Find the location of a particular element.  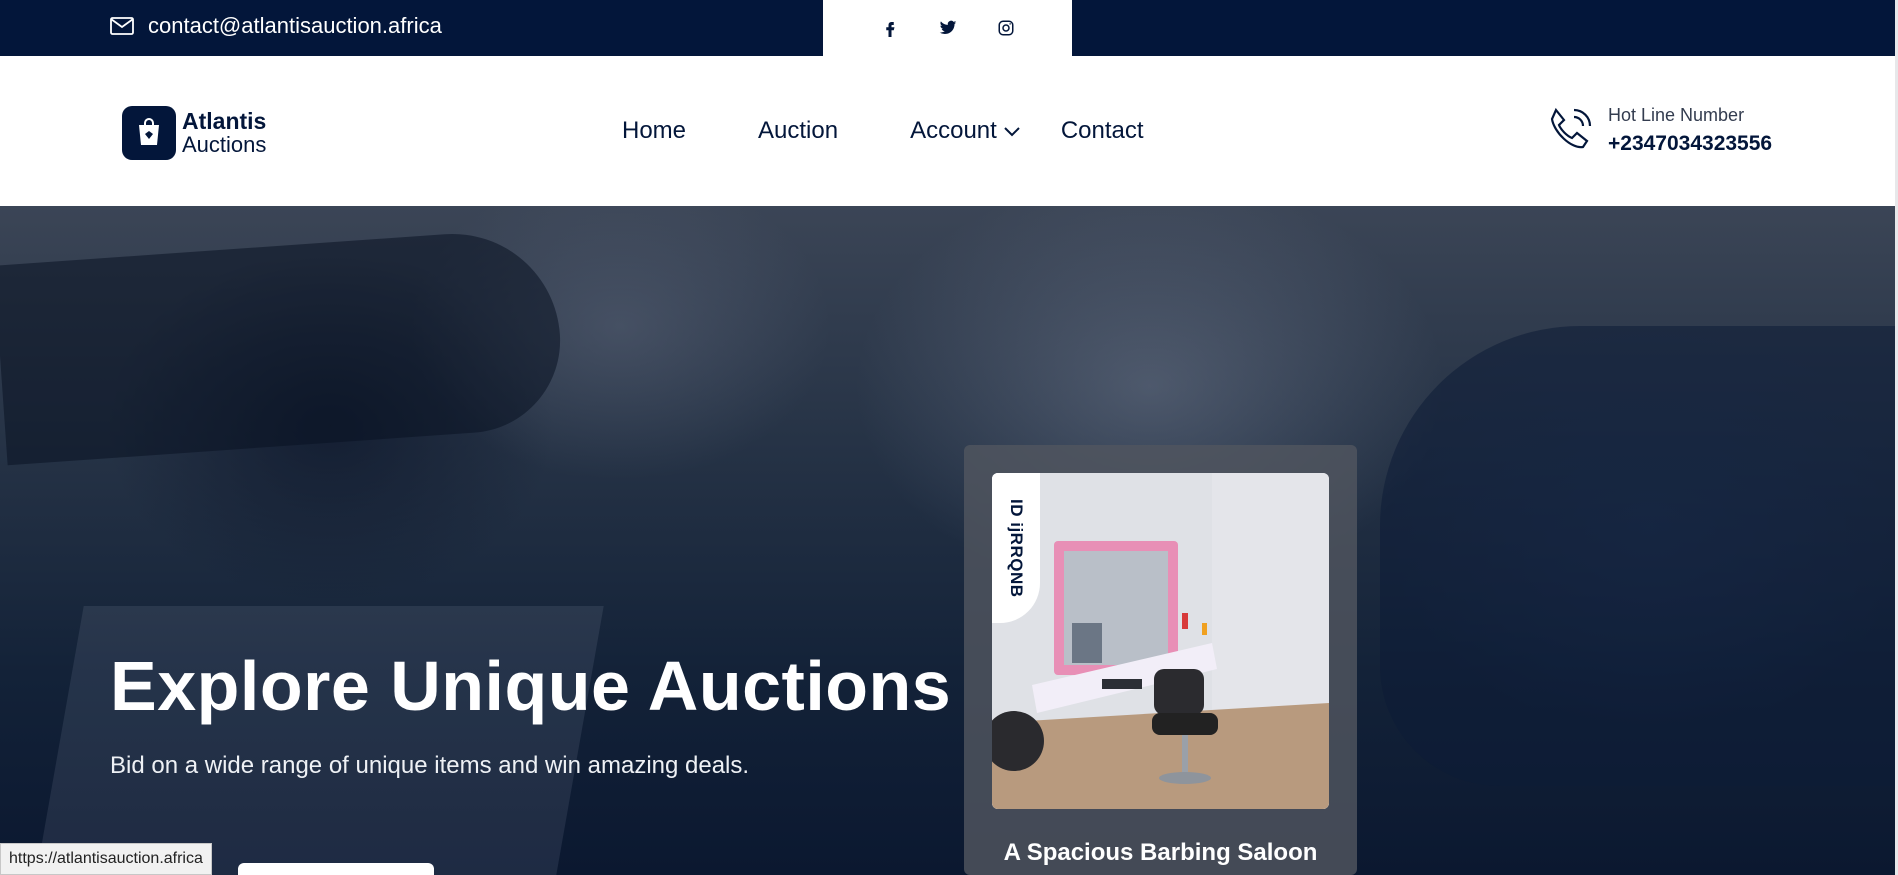

hero-title: Explore Unique Auctions is located at coordinates (531, 686).